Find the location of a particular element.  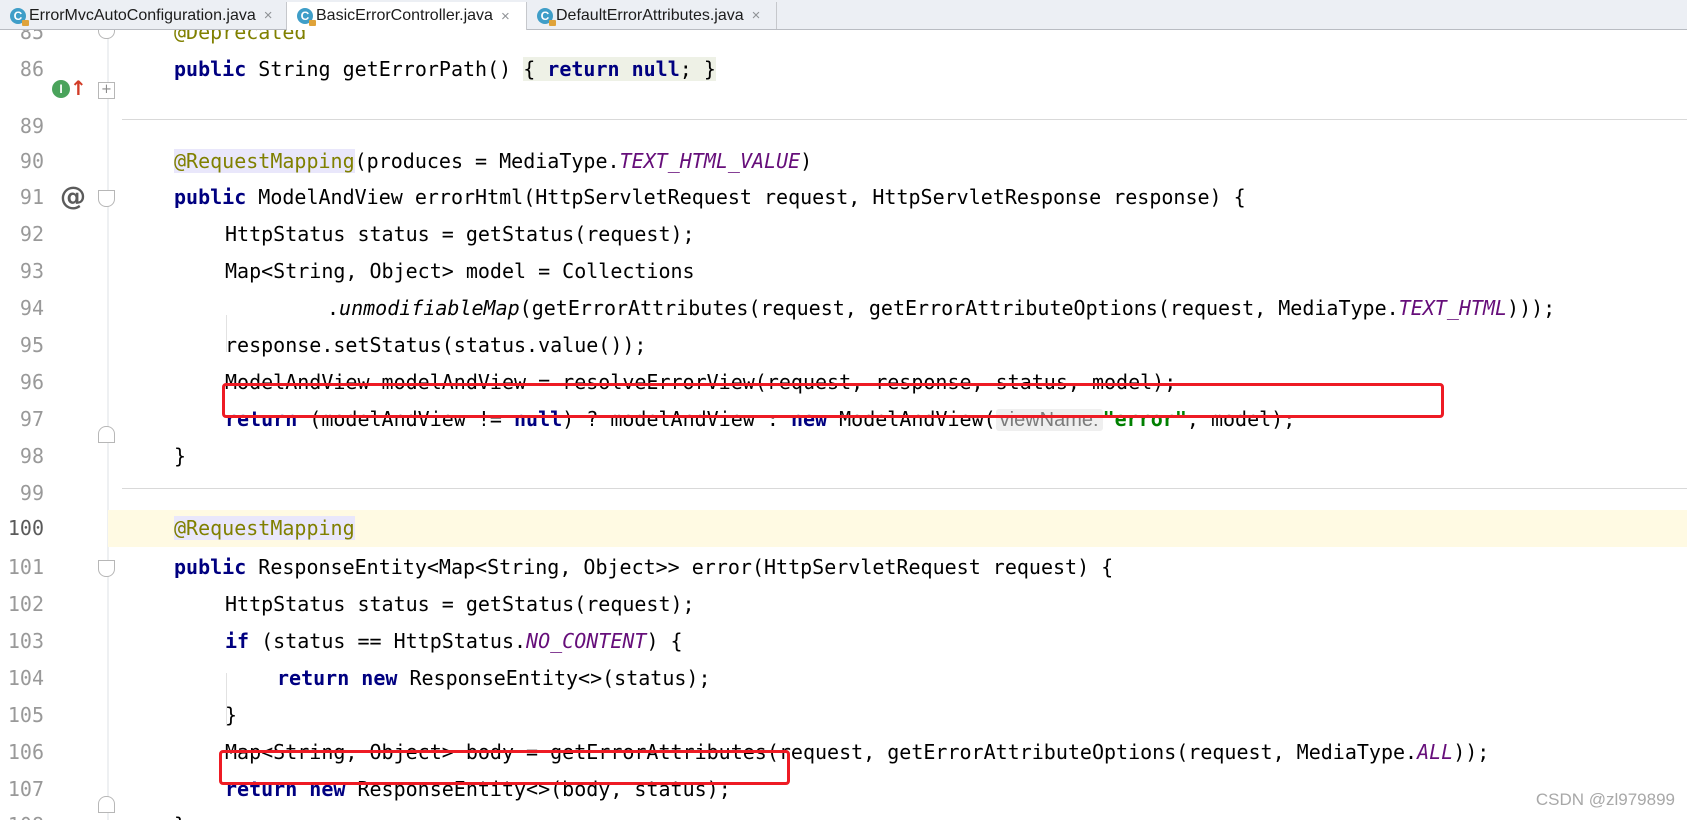

tab-basicerrorcontroller: C BasicErrorController.java × is located at coordinates (407, 16).